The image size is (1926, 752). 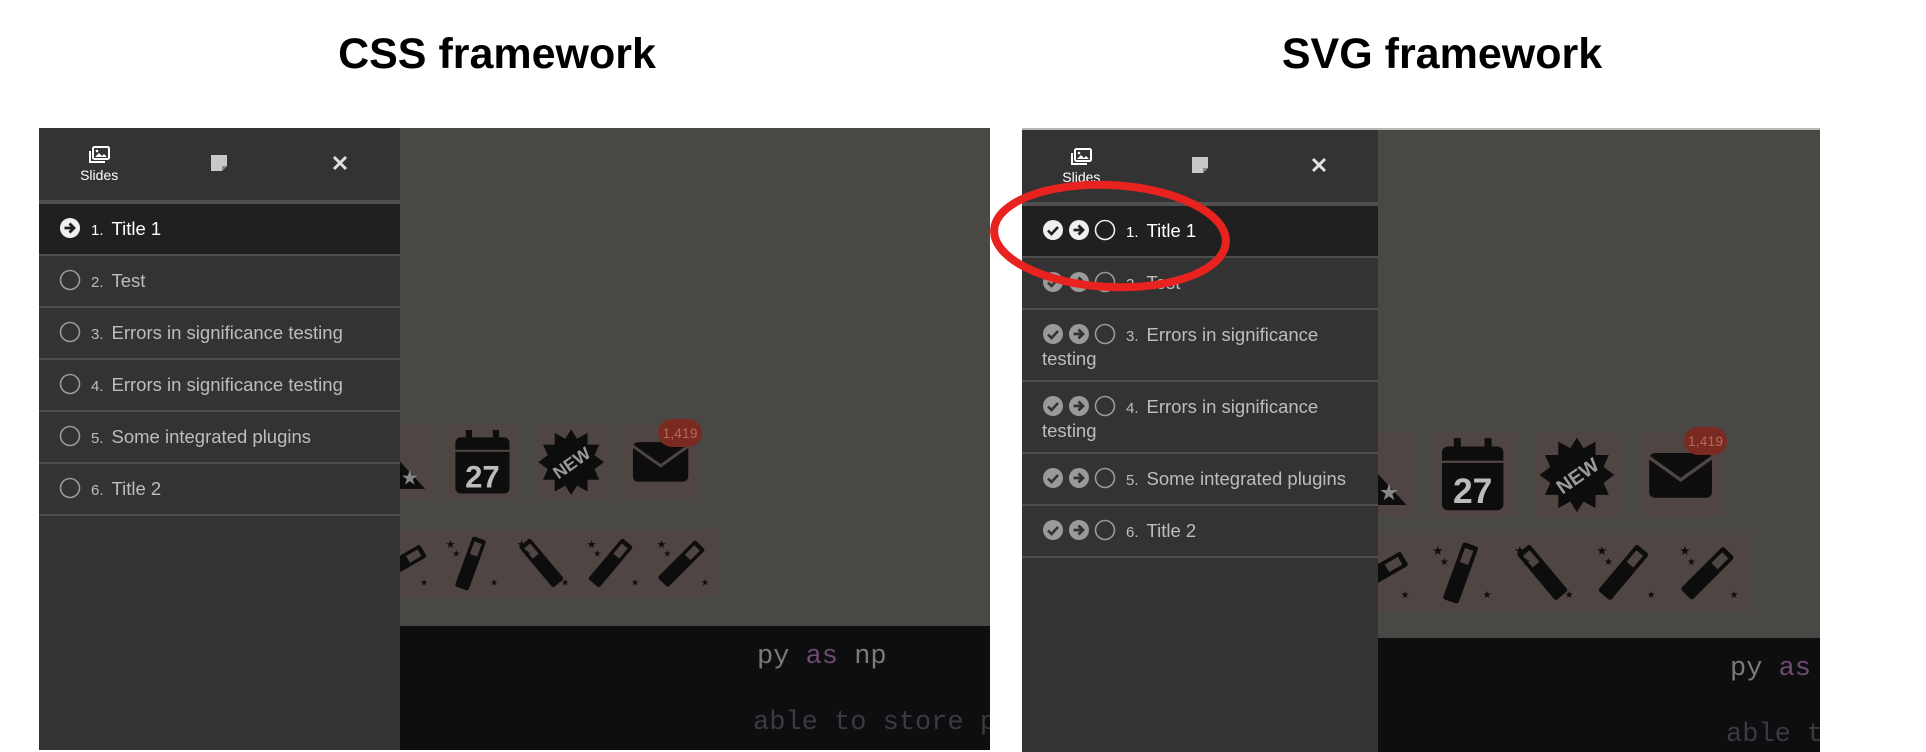 What do you see at coordinates (136, 228) in the screenshot?
I see `slide-title: Title 1` at bounding box center [136, 228].